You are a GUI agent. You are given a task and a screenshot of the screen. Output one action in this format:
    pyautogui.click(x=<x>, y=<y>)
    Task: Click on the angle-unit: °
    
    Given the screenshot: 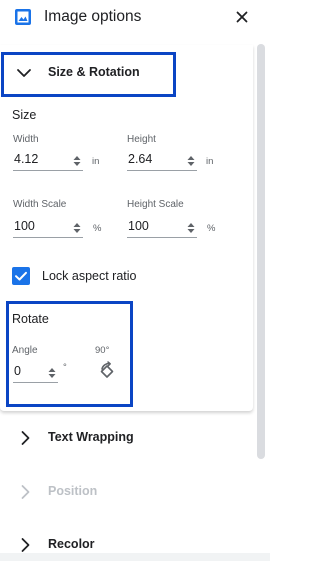 What is the action you would take?
    pyautogui.click(x=65, y=367)
    